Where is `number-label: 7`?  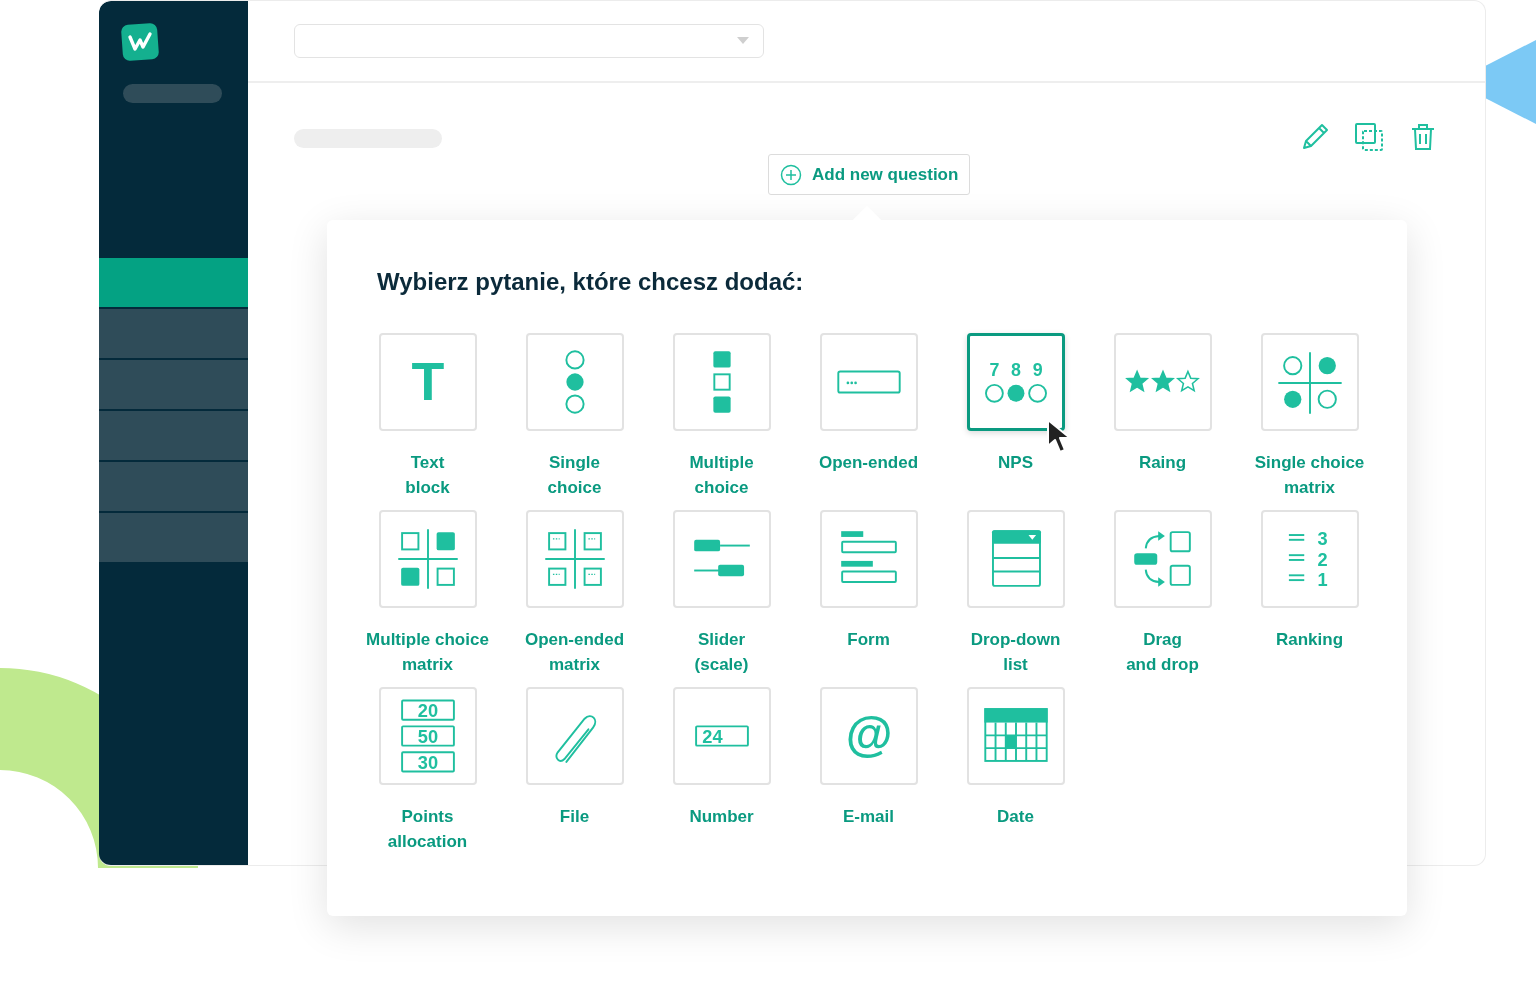 number-label: 7 is located at coordinates (993, 370).